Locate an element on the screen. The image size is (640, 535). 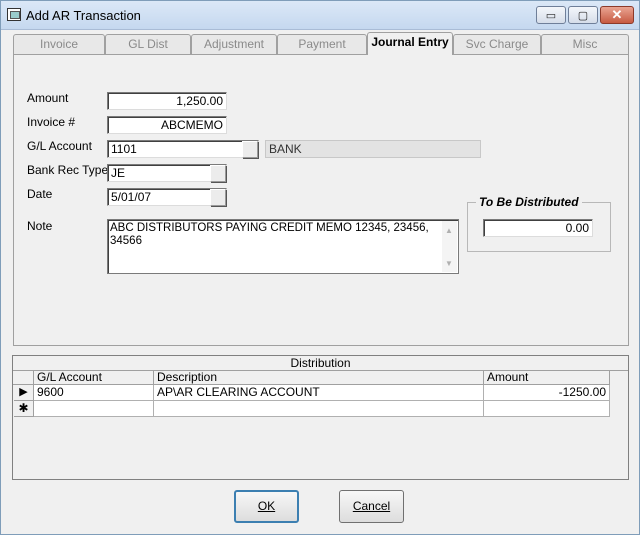
tab-journal-entry: Journal Entry is located at coordinates (410, 43).